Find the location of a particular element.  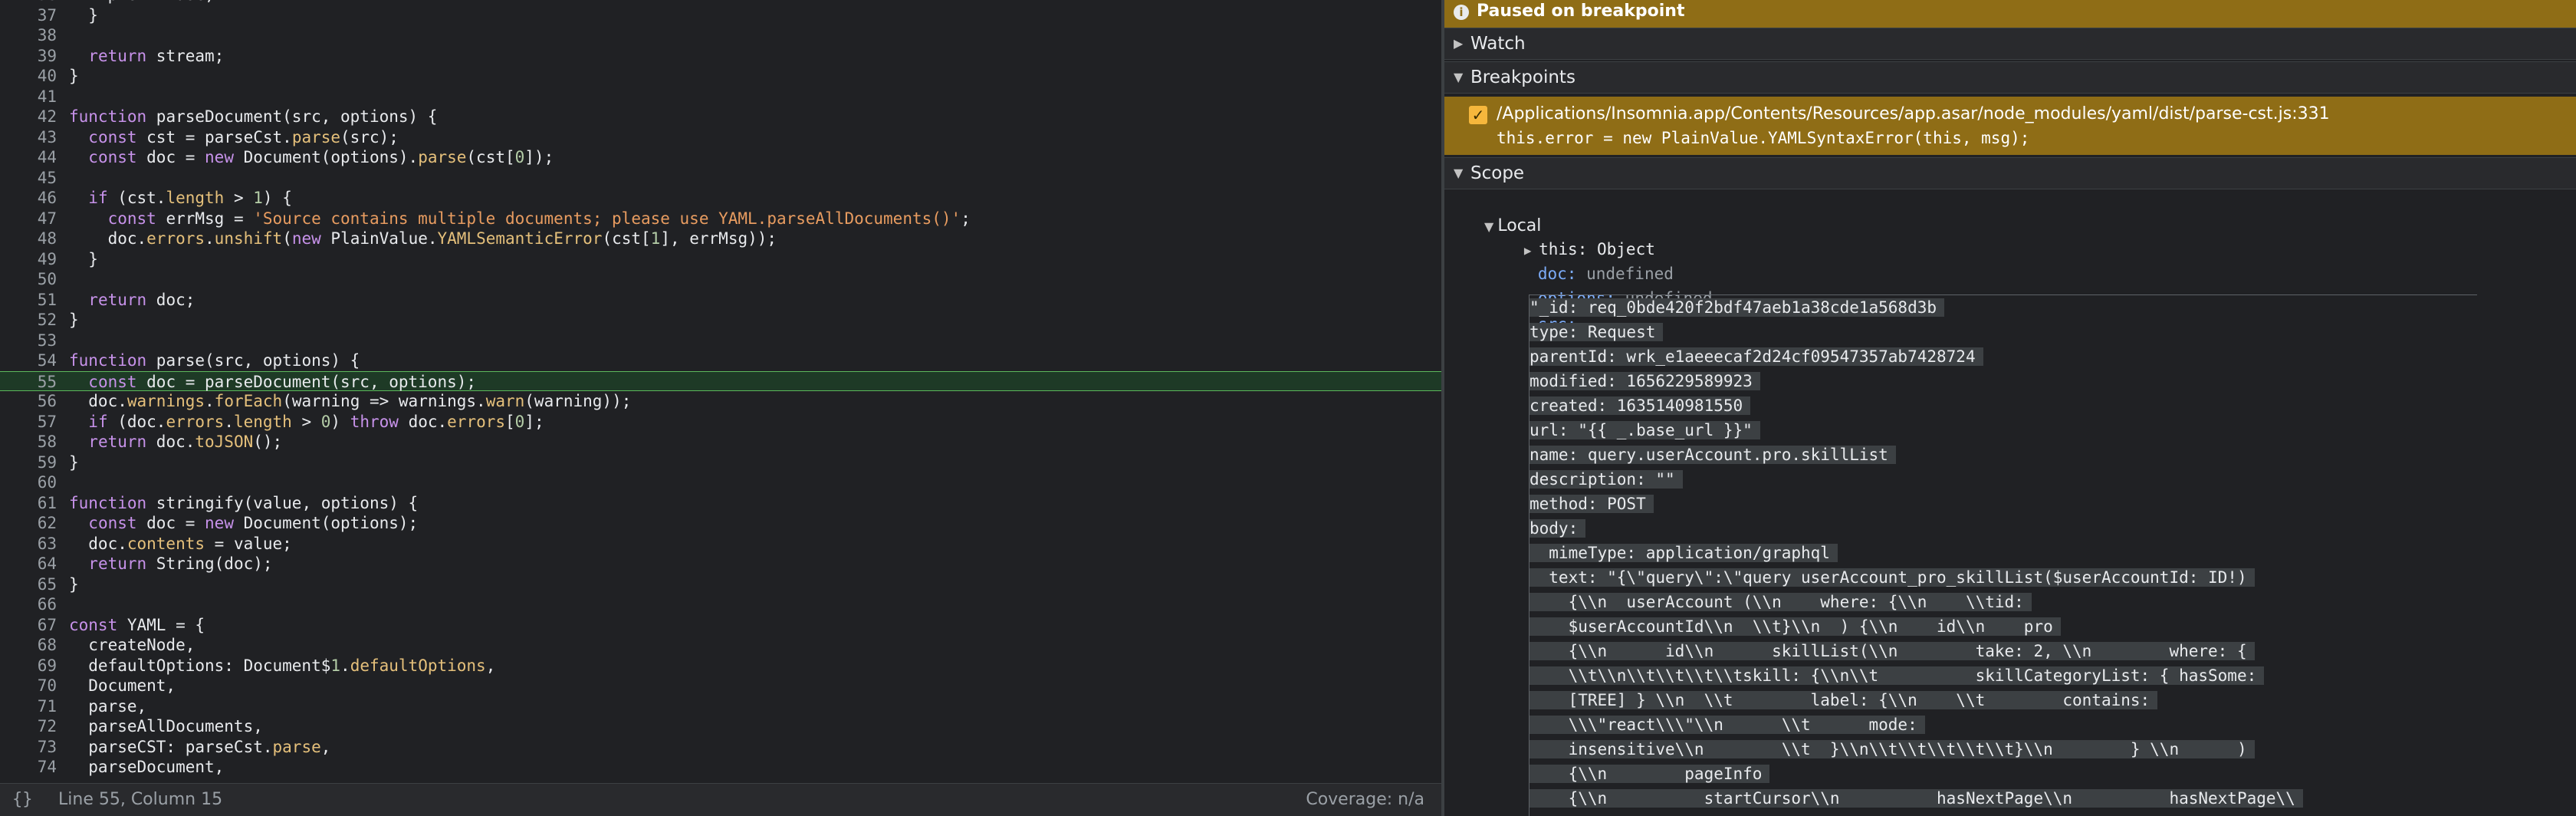

line-number: 47 is located at coordinates (28, 219).